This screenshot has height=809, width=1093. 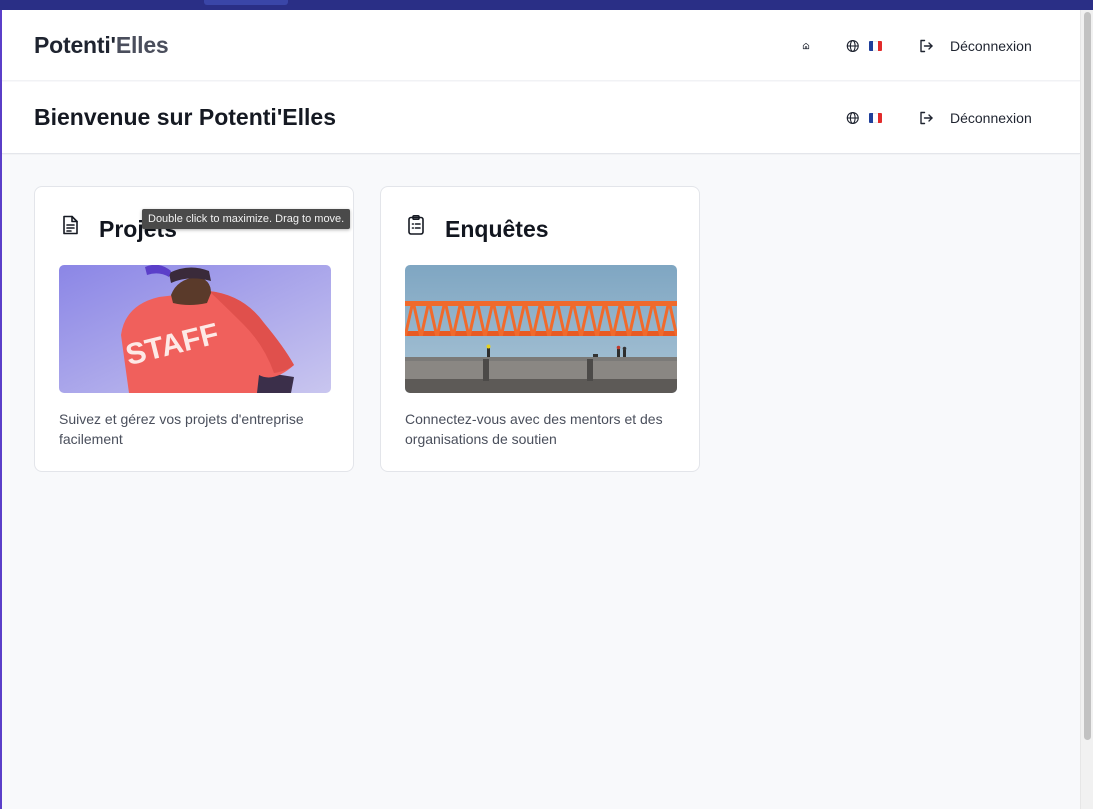 I want to click on active-tab-indicator, so click(x=246, y=2).